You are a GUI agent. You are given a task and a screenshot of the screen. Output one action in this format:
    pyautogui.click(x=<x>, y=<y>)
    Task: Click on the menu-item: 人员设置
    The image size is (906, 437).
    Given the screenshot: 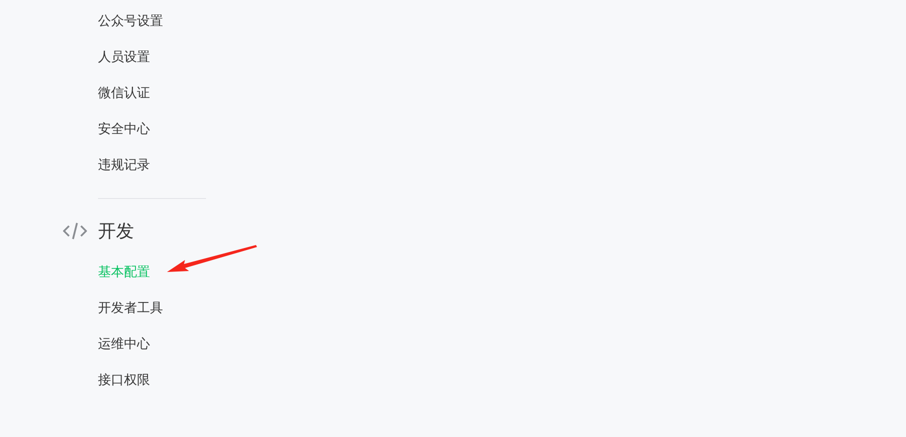 What is the action you would take?
    pyautogui.click(x=124, y=58)
    